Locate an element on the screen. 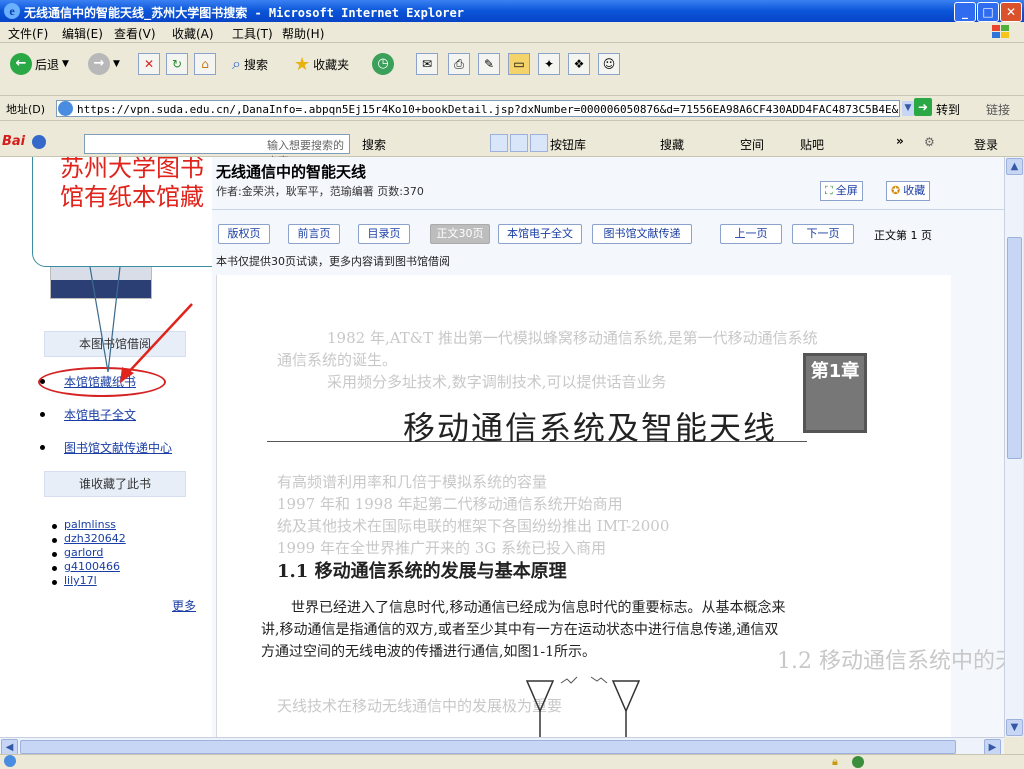 This screenshot has width=1024, height=769. more-link: 更多 is located at coordinates (184, 605).